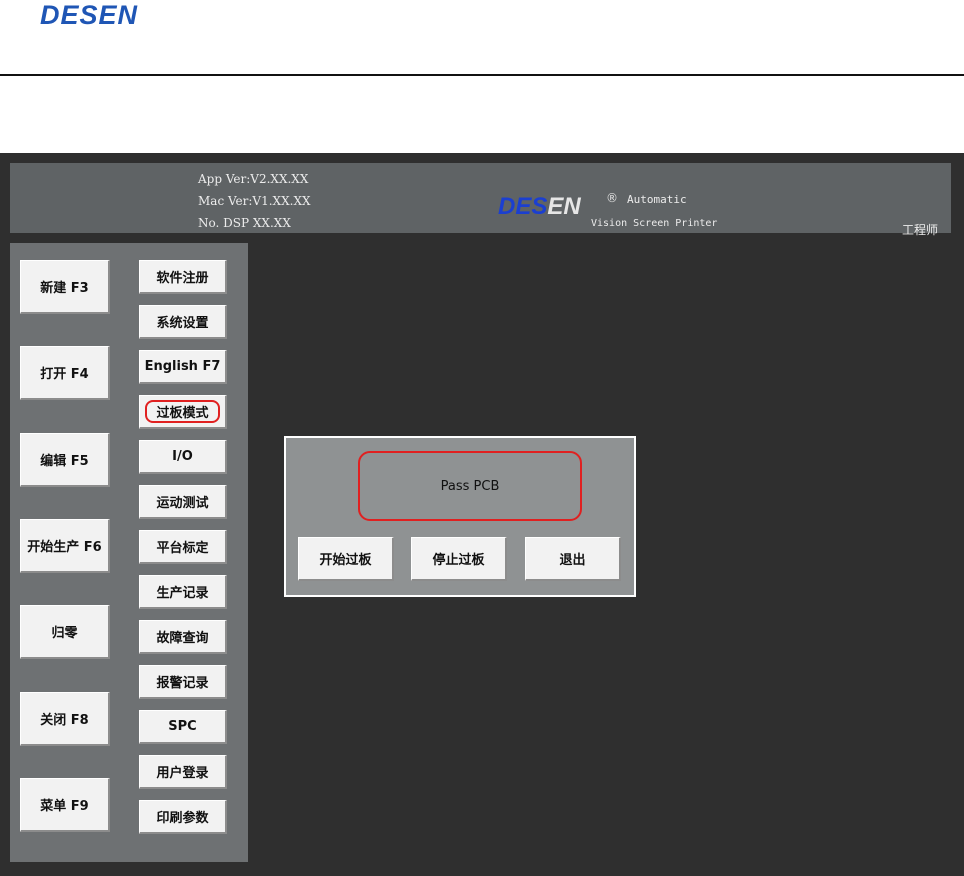 The width and height of the screenshot is (964, 876). Describe the element at coordinates (564, 206) in the screenshot. I see `header-logo-tail: EN` at that location.